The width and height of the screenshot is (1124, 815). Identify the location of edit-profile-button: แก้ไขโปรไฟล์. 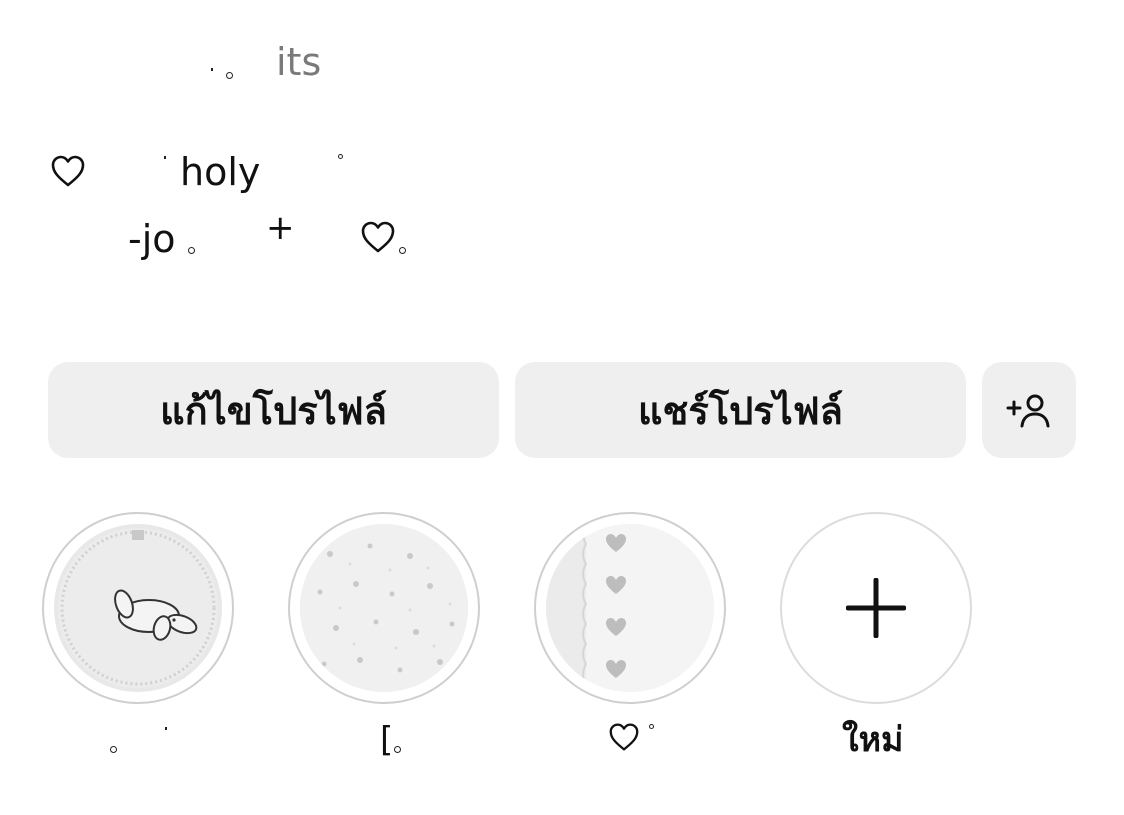
(273, 410).